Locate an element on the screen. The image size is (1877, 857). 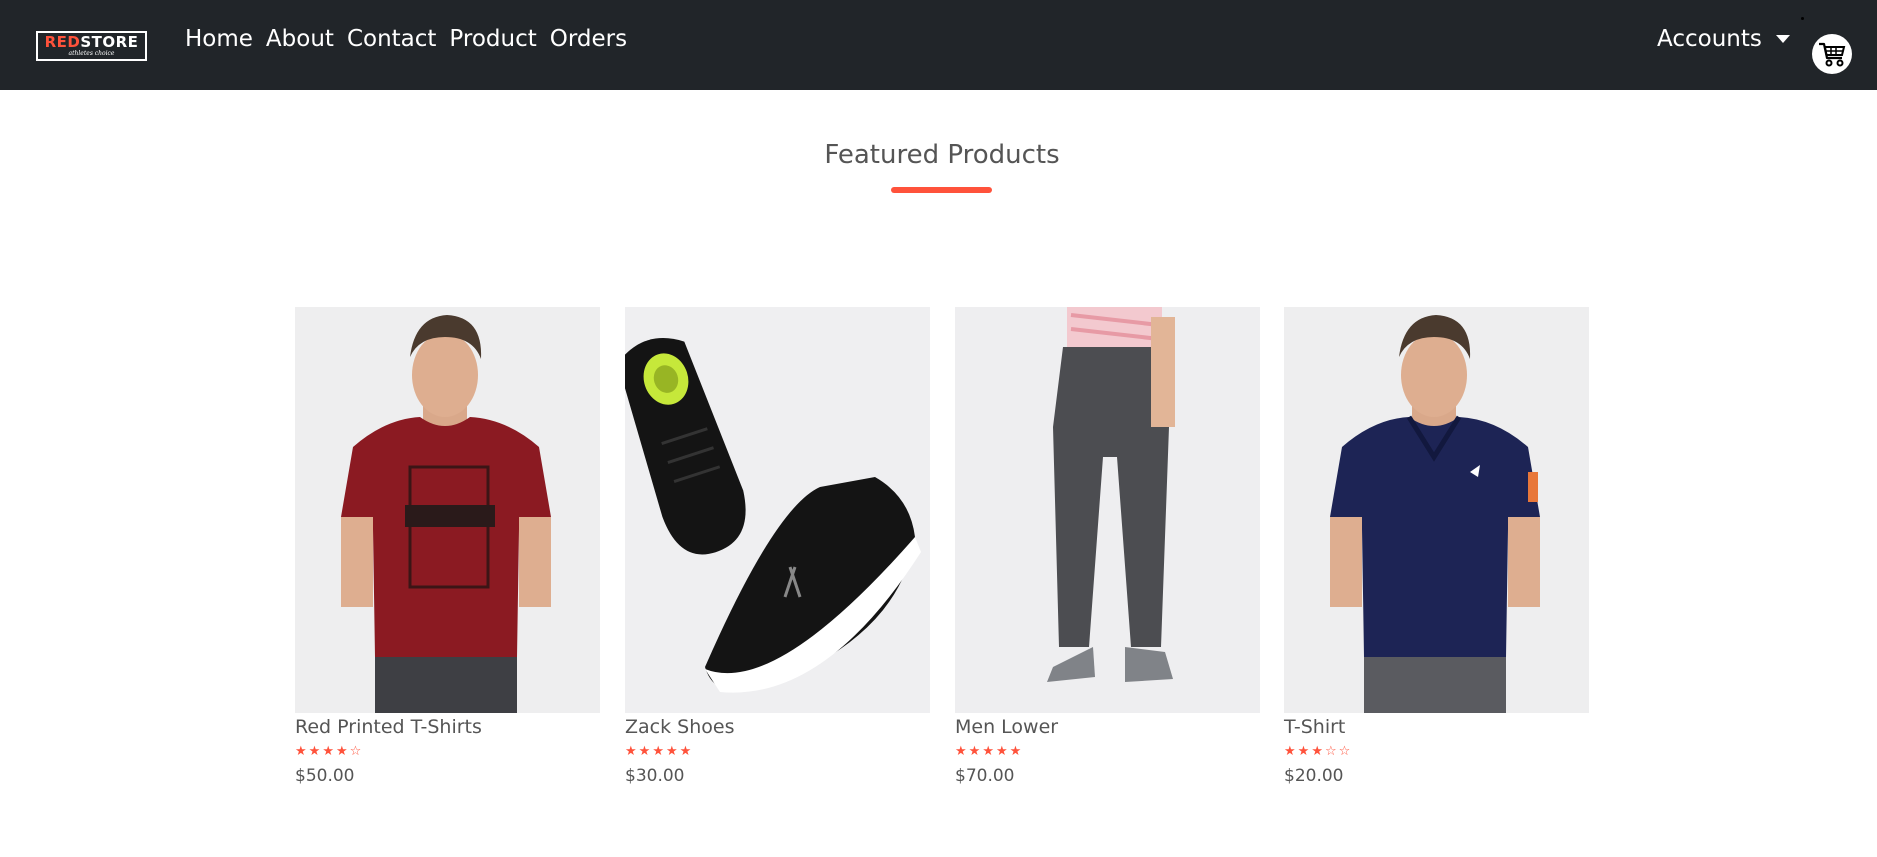
nav-links: Home About Contact Product Orders is located at coordinates (406, 39).